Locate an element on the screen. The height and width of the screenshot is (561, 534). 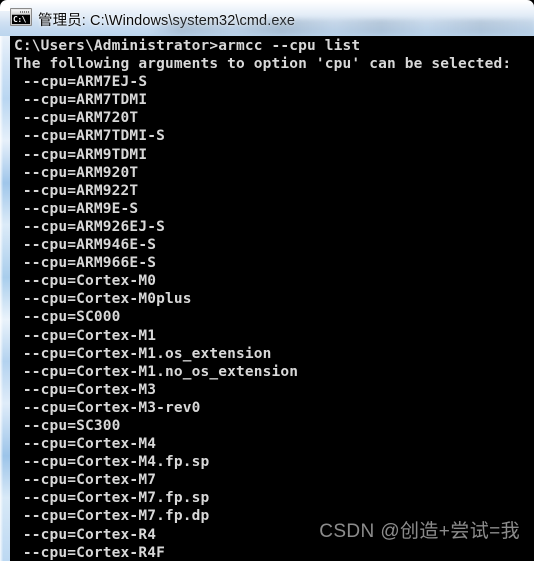
console-cpu-option-line: --cpu=ARM7TDMI is located at coordinates (81, 100).